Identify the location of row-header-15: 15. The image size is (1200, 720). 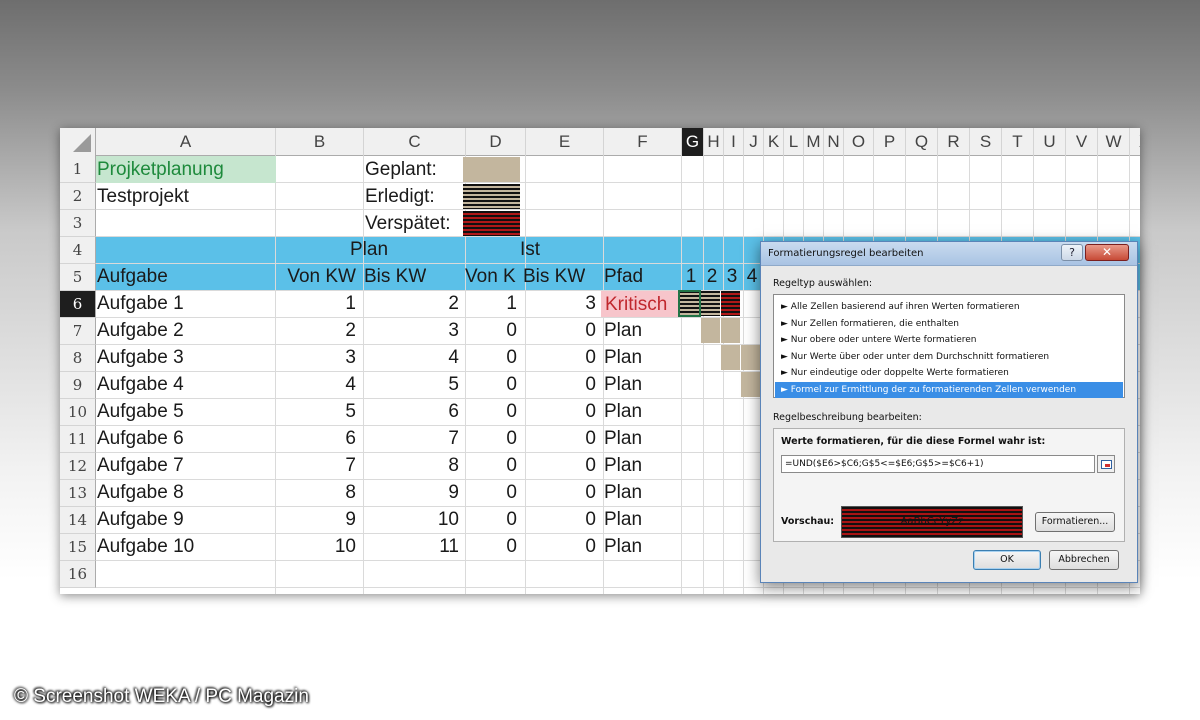
(78, 547).